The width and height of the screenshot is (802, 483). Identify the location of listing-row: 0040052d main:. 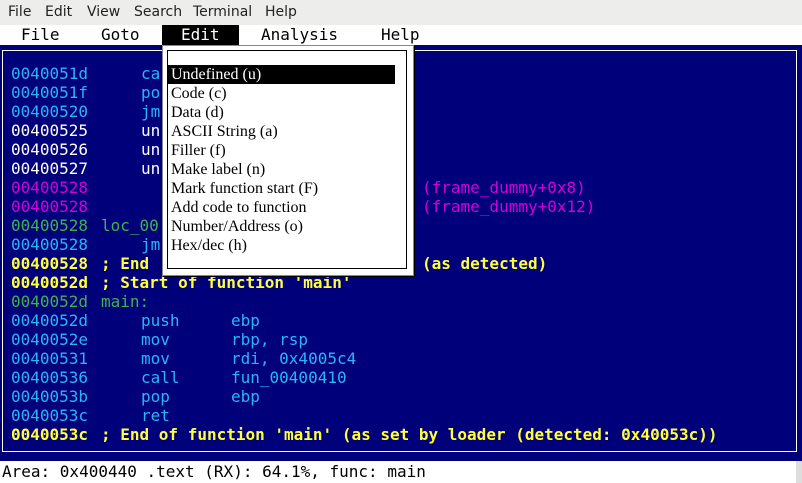
(80, 301).